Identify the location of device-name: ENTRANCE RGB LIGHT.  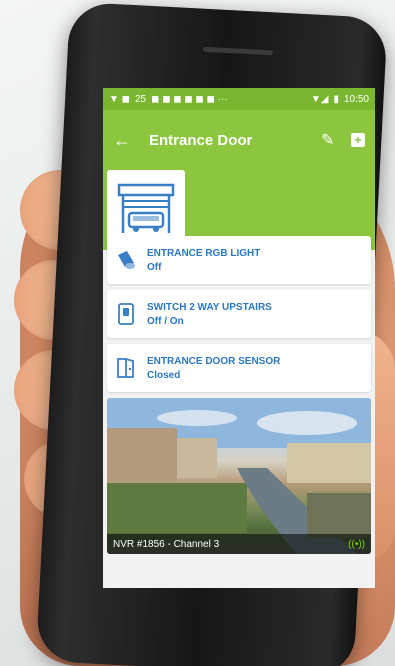
(204, 253).